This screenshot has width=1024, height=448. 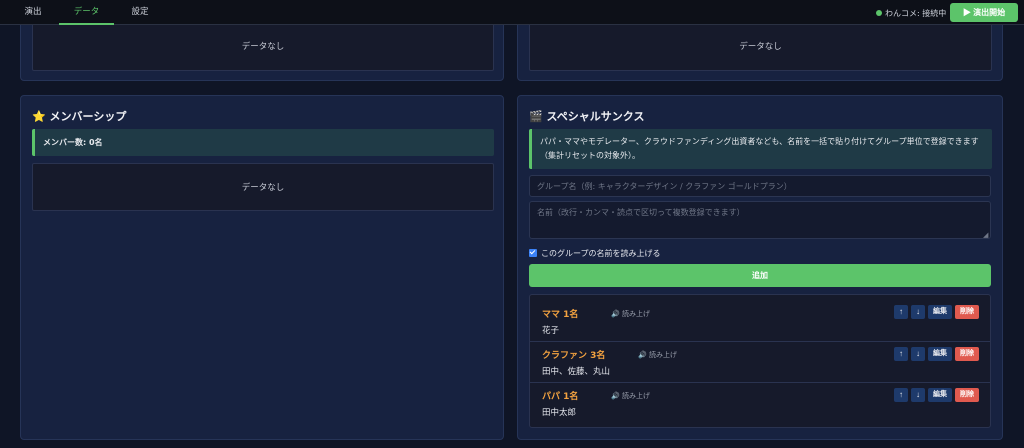 I want to click on group-name: パパ 1名, so click(x=560, y=397).